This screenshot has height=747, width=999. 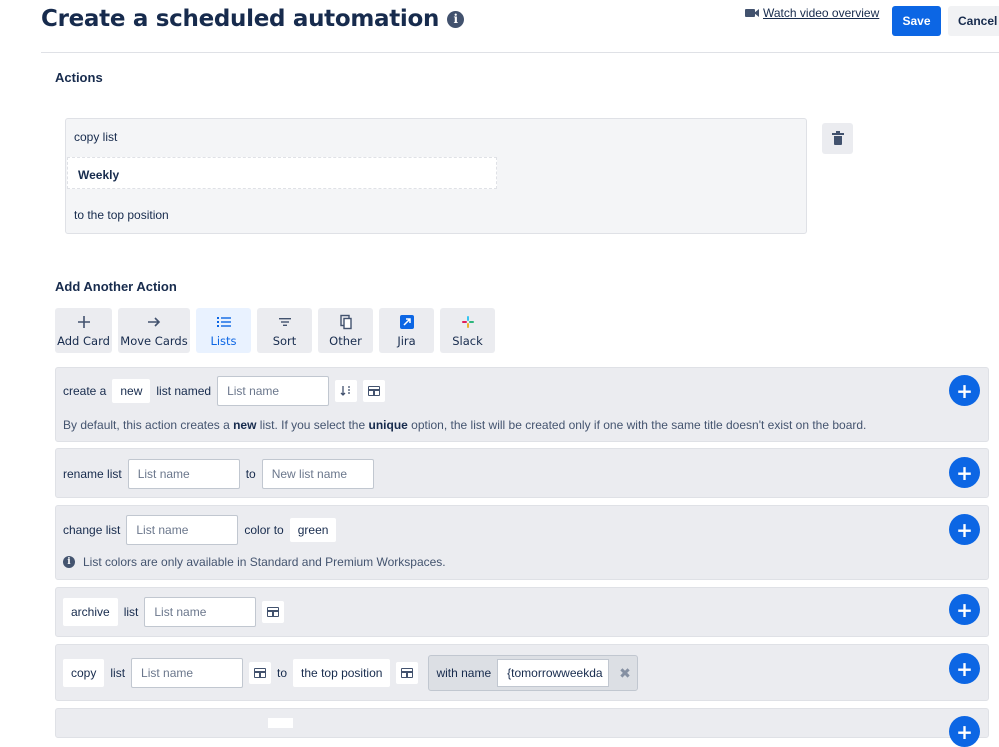 I want to click on position-chip: the top position, so click(x=342, y=673).